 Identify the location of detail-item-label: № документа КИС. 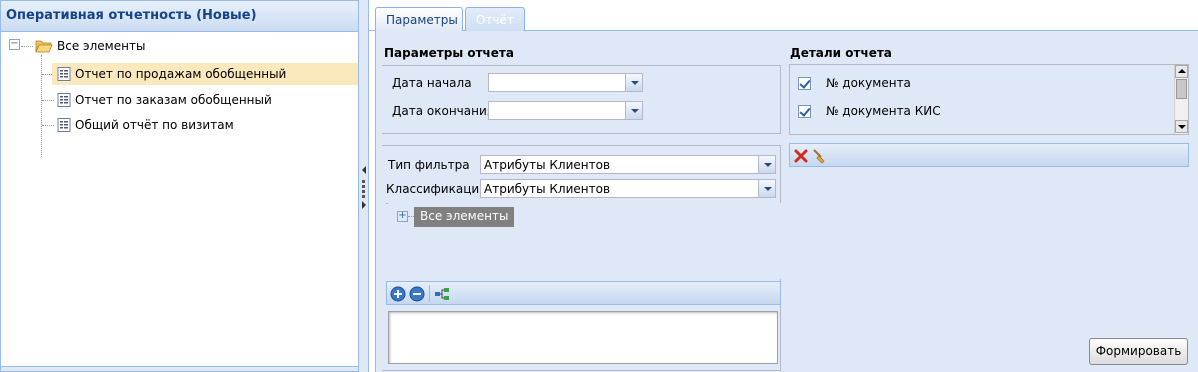
(883, 111).